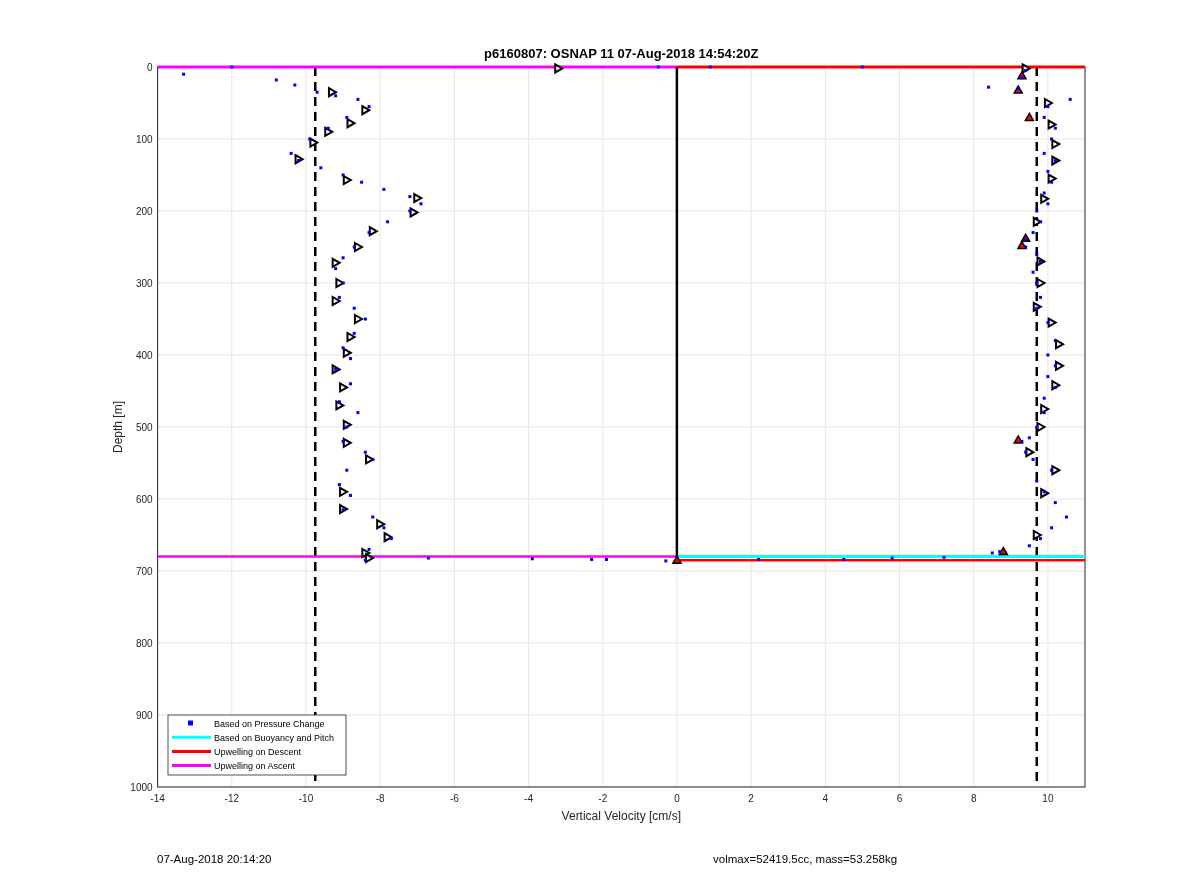  Describe the element at coordinates (144, 283) in the screenshot. I see `y-tick-label: 300` at that location.